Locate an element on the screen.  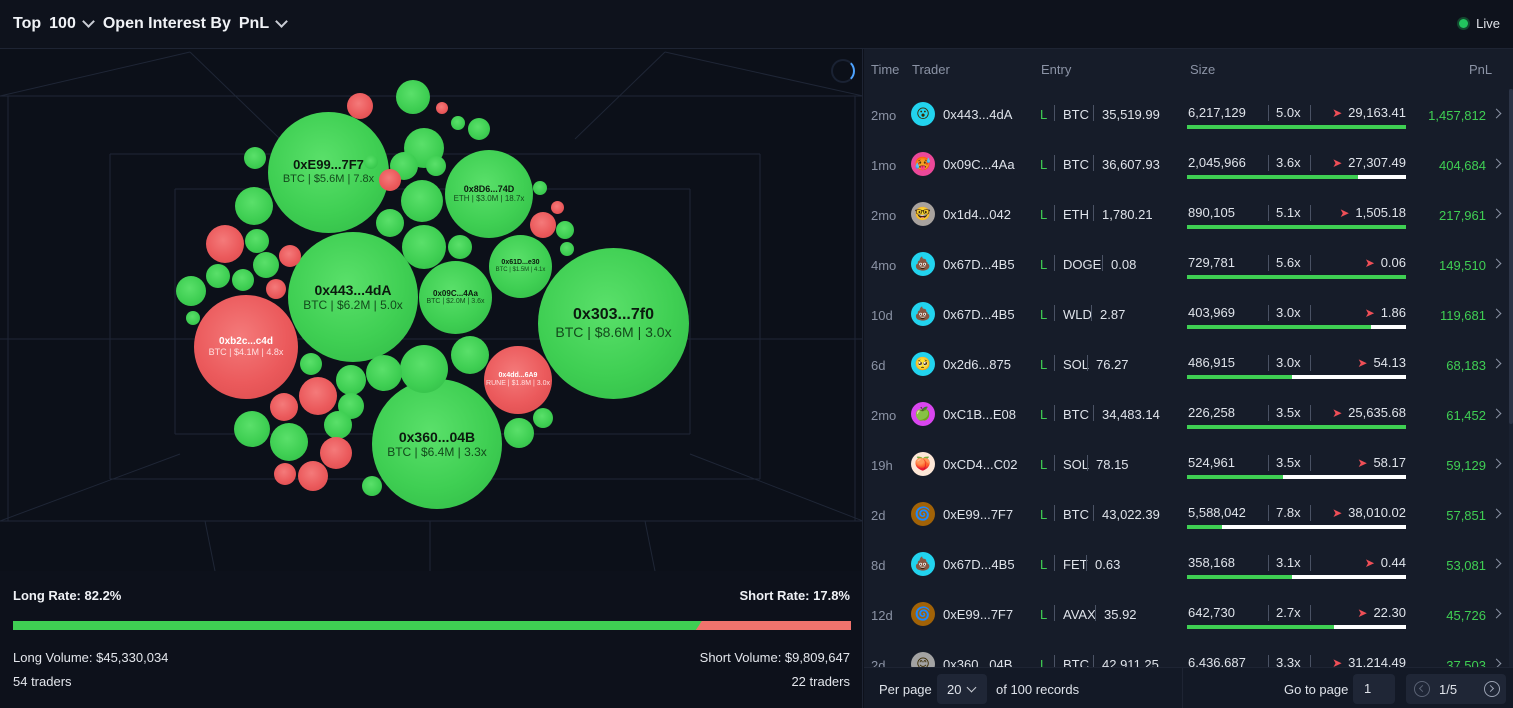
column-header-pnl: PnL is located at coordinates (1480, 69).